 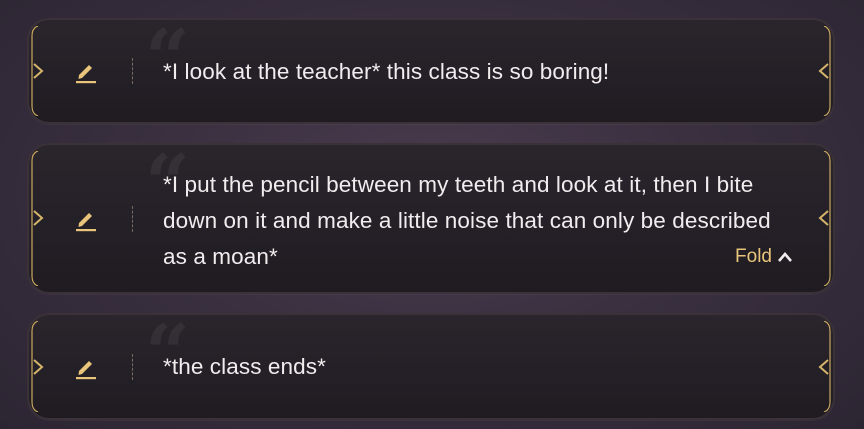 What do you see at coordinates (785, 257) in the screenshot?
I see `chevron-up-icon` at bounding box center [785, 257].